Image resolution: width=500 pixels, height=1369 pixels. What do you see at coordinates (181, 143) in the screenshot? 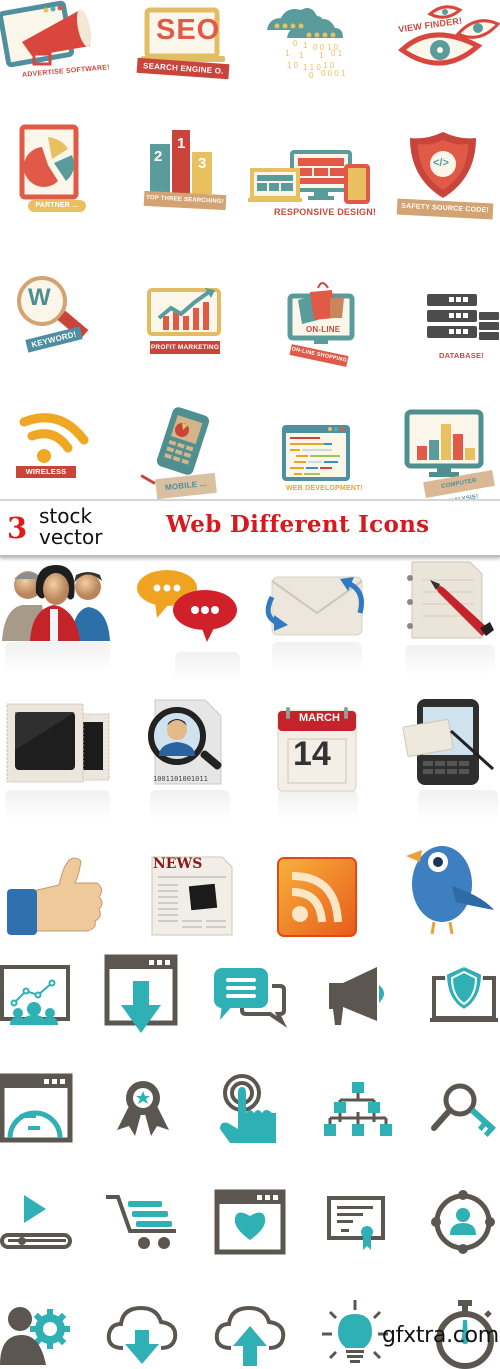
I see `rank-1: 1` at bounding box center [181, 143].